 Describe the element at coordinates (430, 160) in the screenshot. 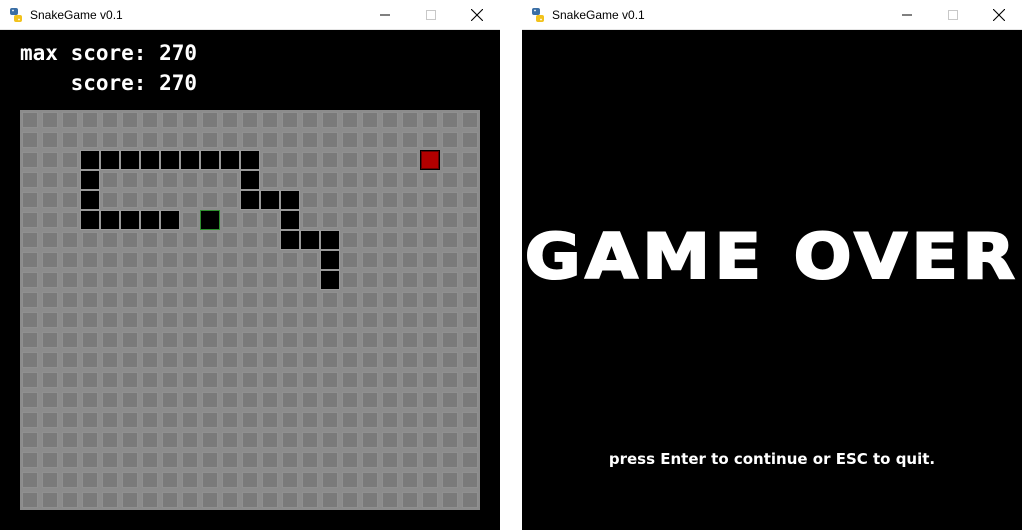

I see `food-item` at that location.